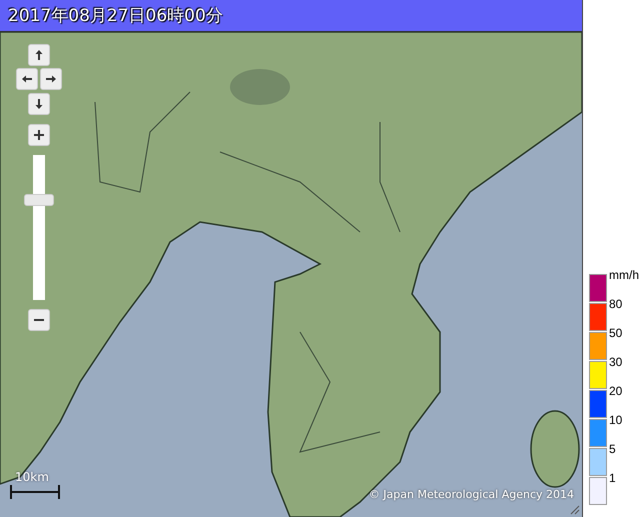 The height and width of the screenshot is (517, 640). I want to click on legend-label: 5, so click(612, 449).